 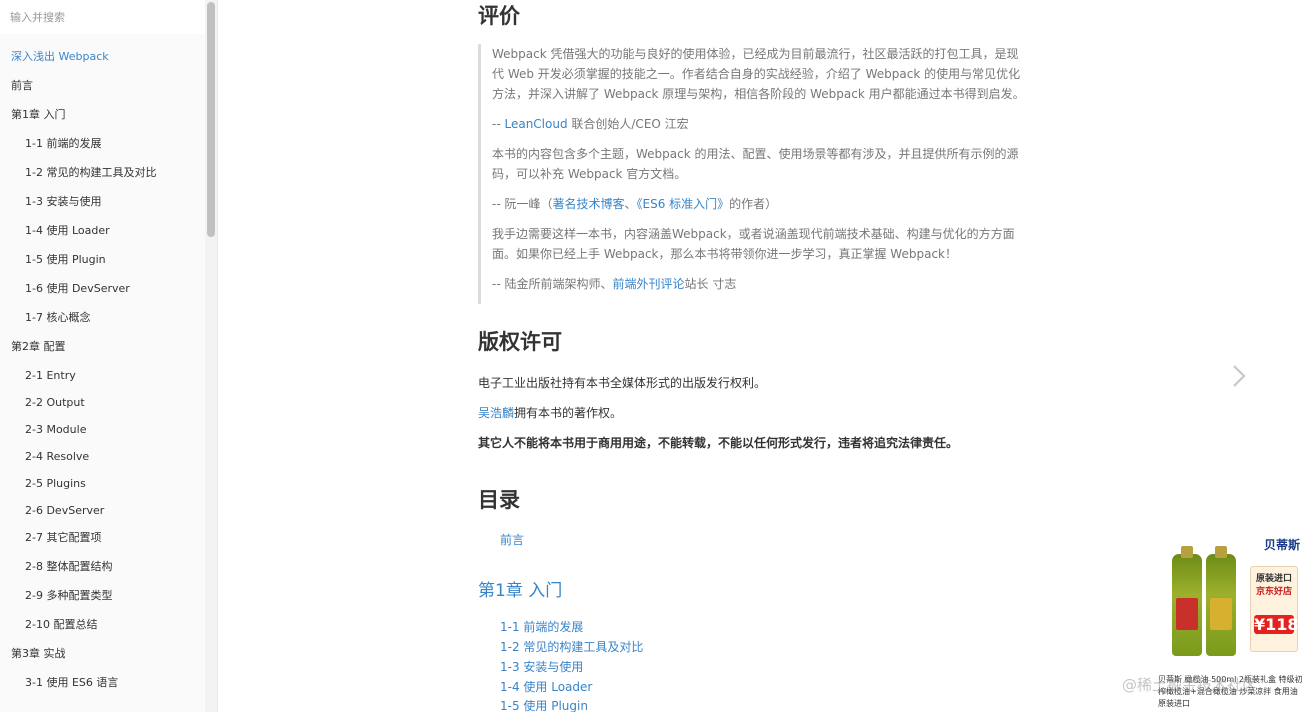 What do you see at coordinates (541, 667) in the screenshot?
I see `toc-item-1-3: 1-3 安装与使用` at bounding box center [541, 667].